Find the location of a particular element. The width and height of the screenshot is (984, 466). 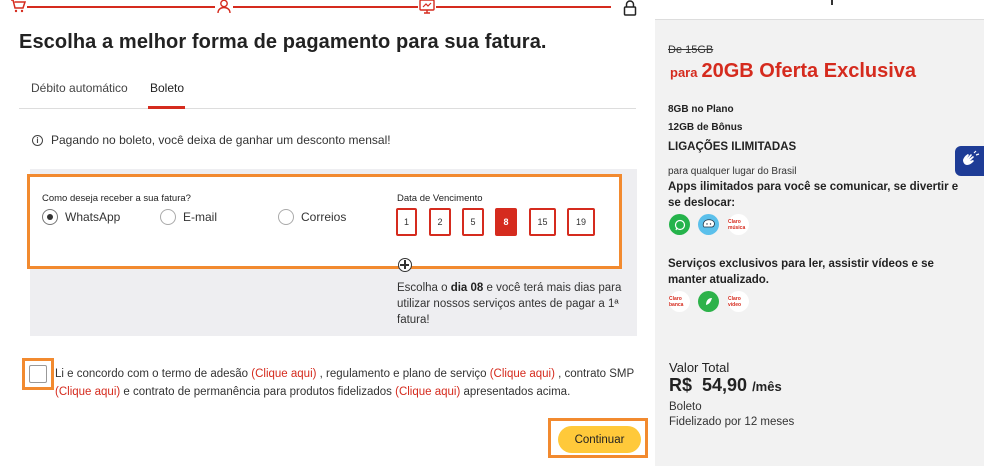

globo-icon is located at coordinates (708, 301).